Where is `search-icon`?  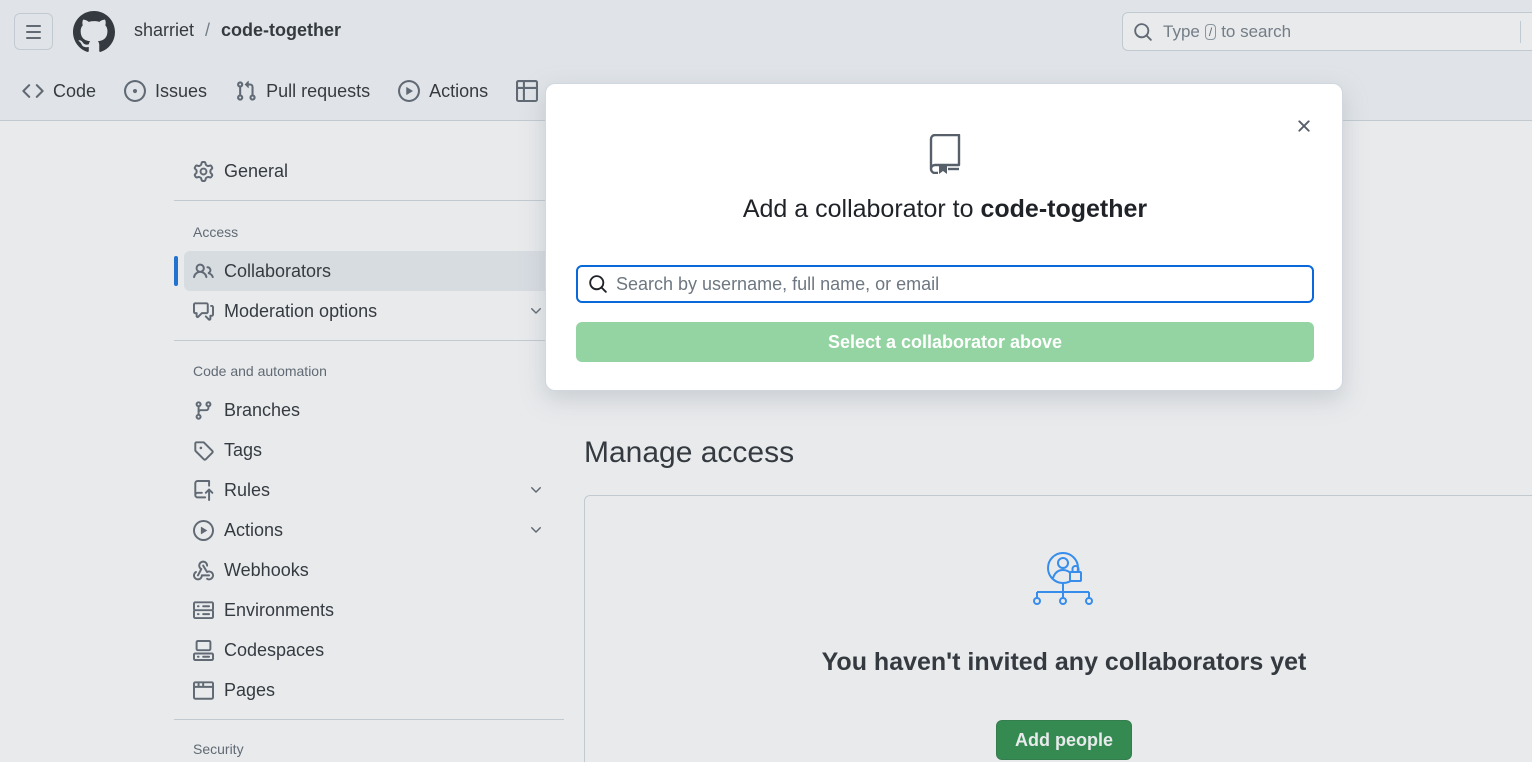
search-icon is located at coordinates (598, 284).